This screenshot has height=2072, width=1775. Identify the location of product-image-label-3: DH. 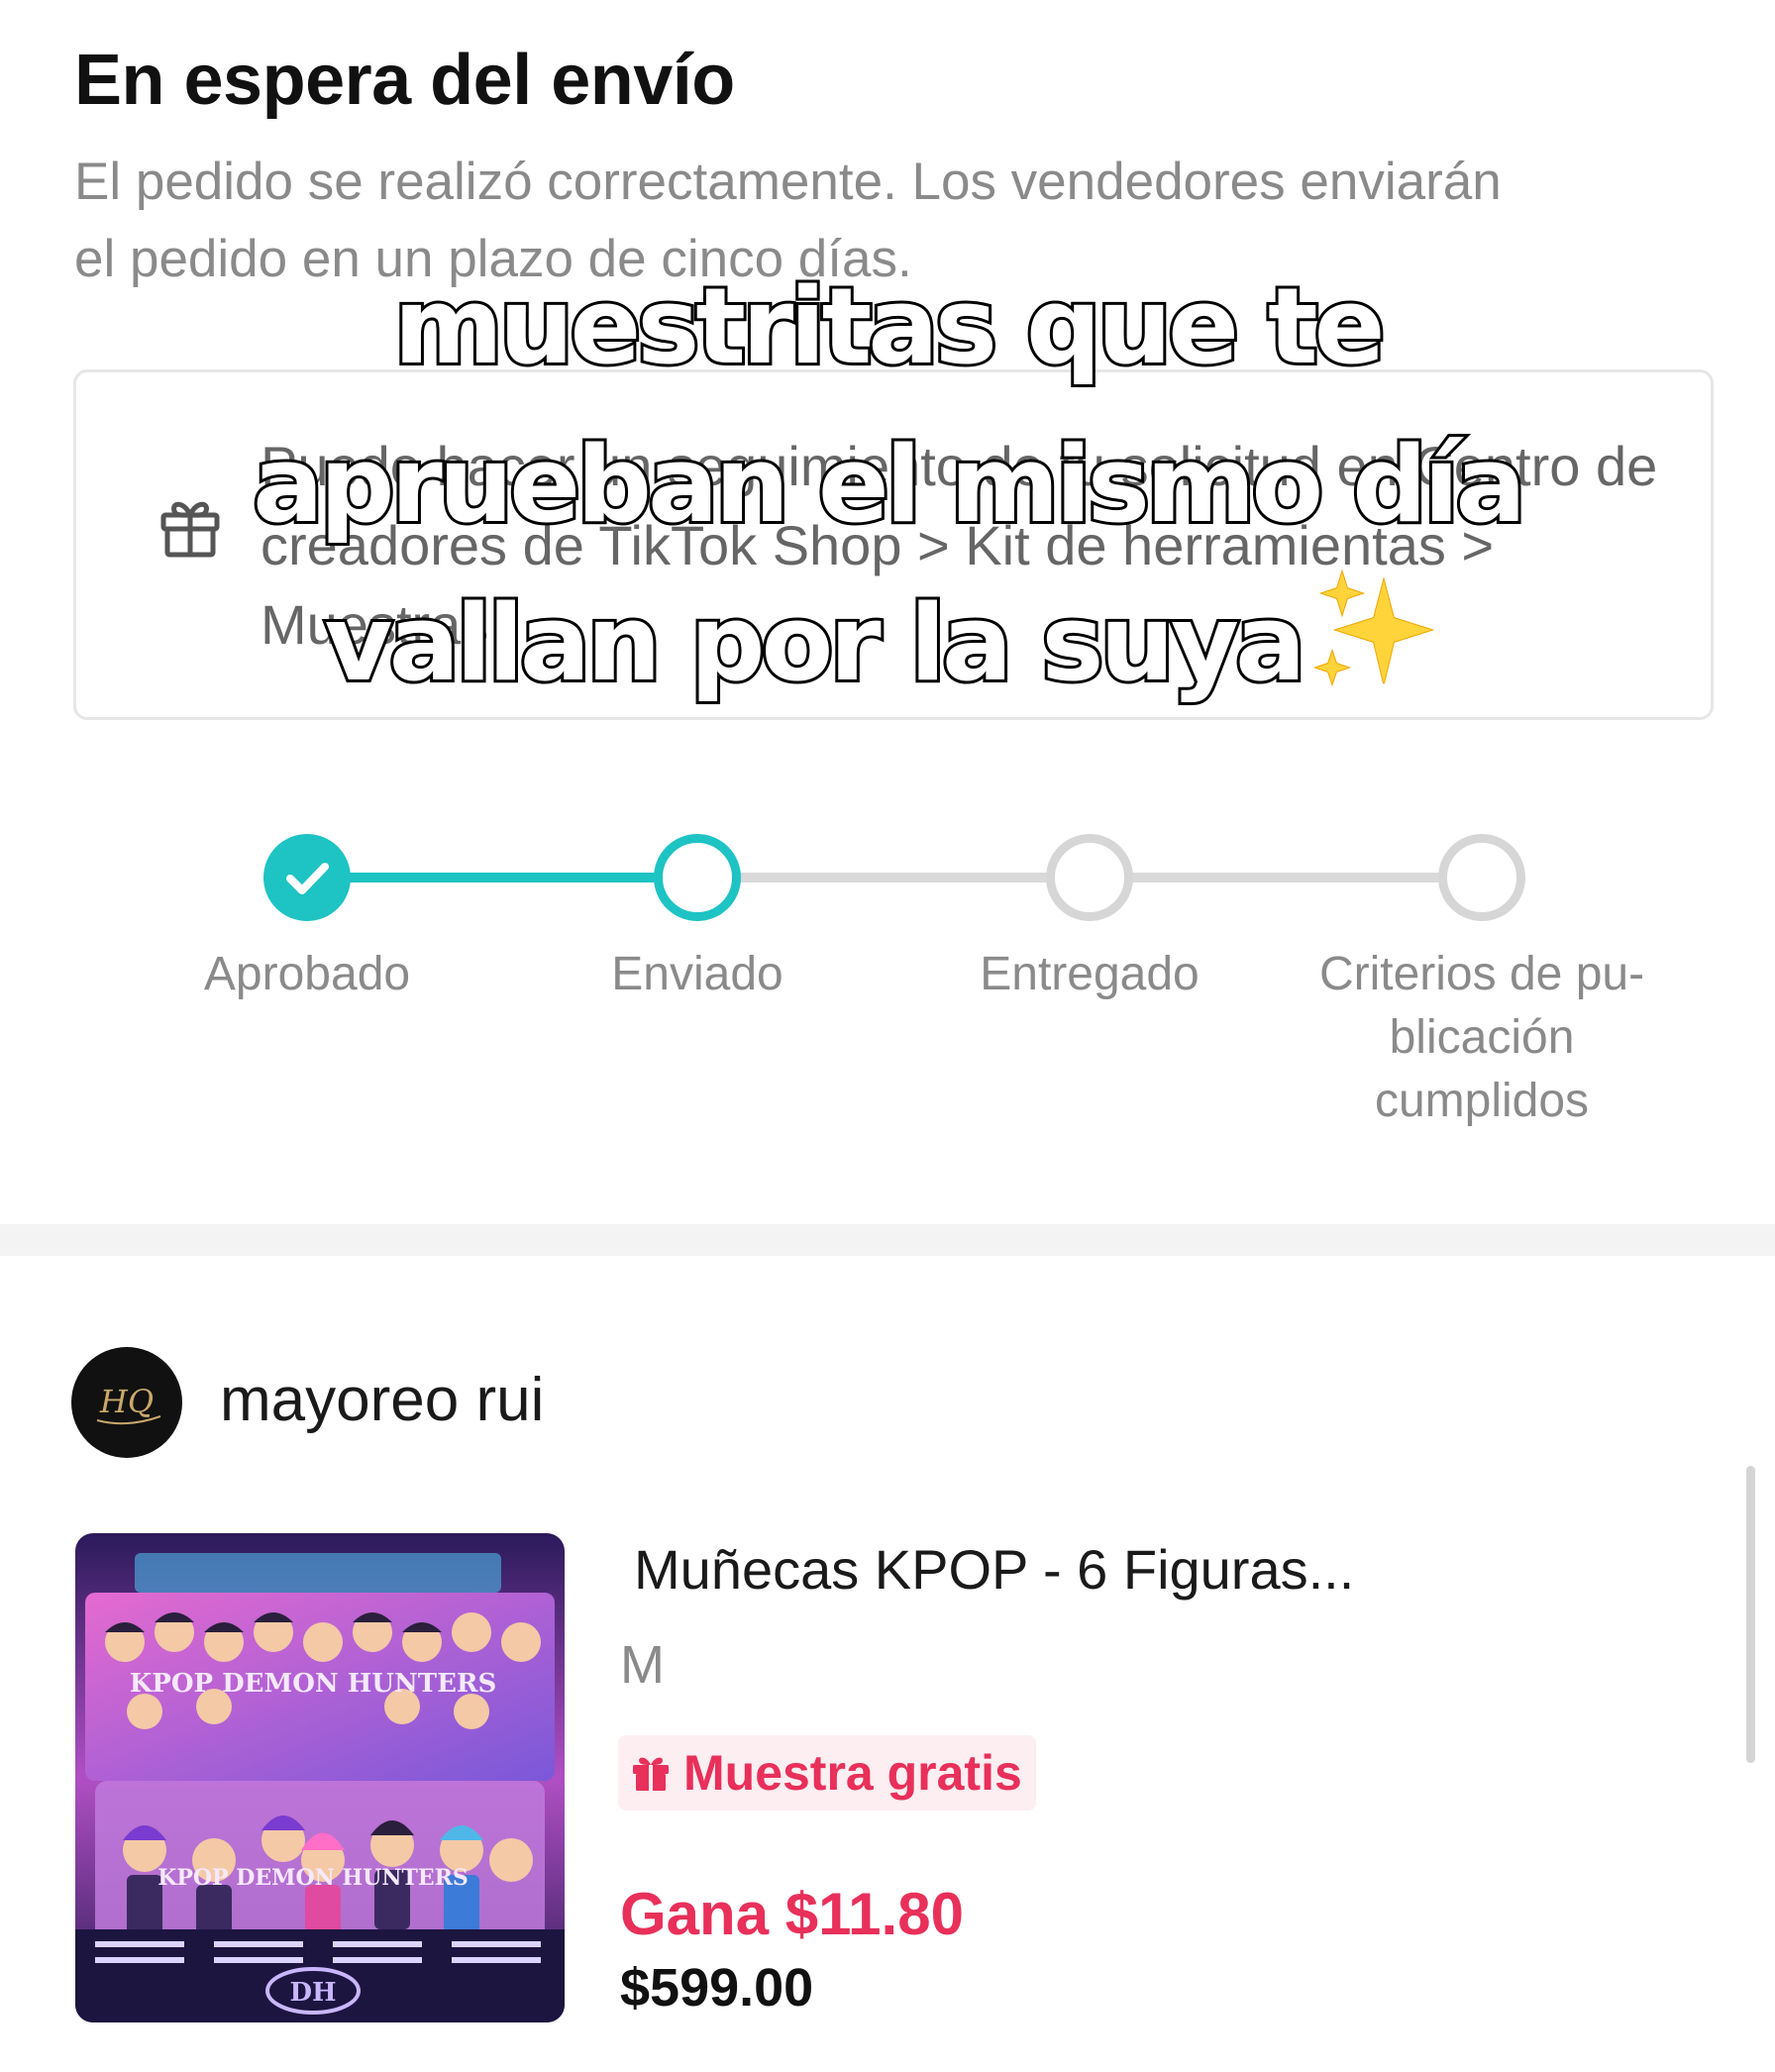
(312, 1993).